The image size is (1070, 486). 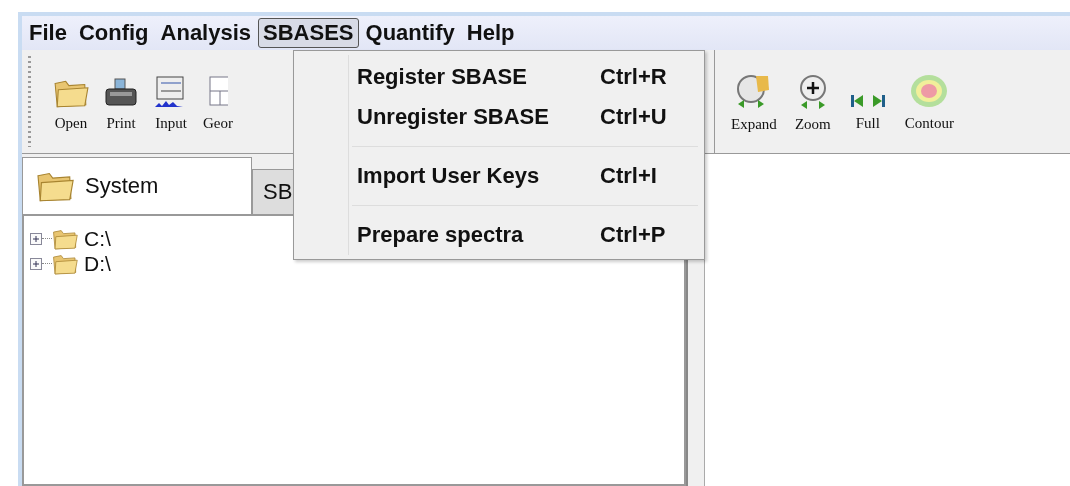 What do you see at coordinates (48, 33) in the screenshot?
I see `menu-item: File` at bounding box center [48, 33].